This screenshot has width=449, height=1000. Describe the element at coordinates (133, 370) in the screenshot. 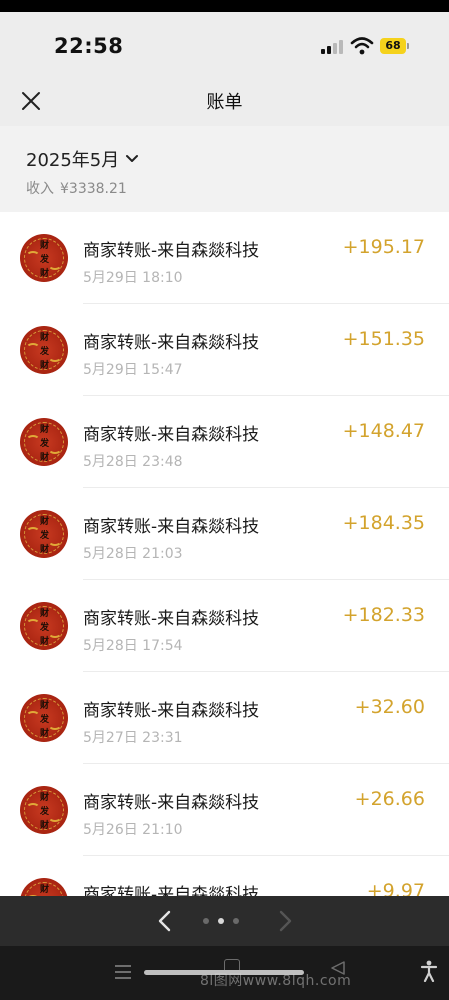

I see `transaction-date: 5月29日 15:47` at that location.